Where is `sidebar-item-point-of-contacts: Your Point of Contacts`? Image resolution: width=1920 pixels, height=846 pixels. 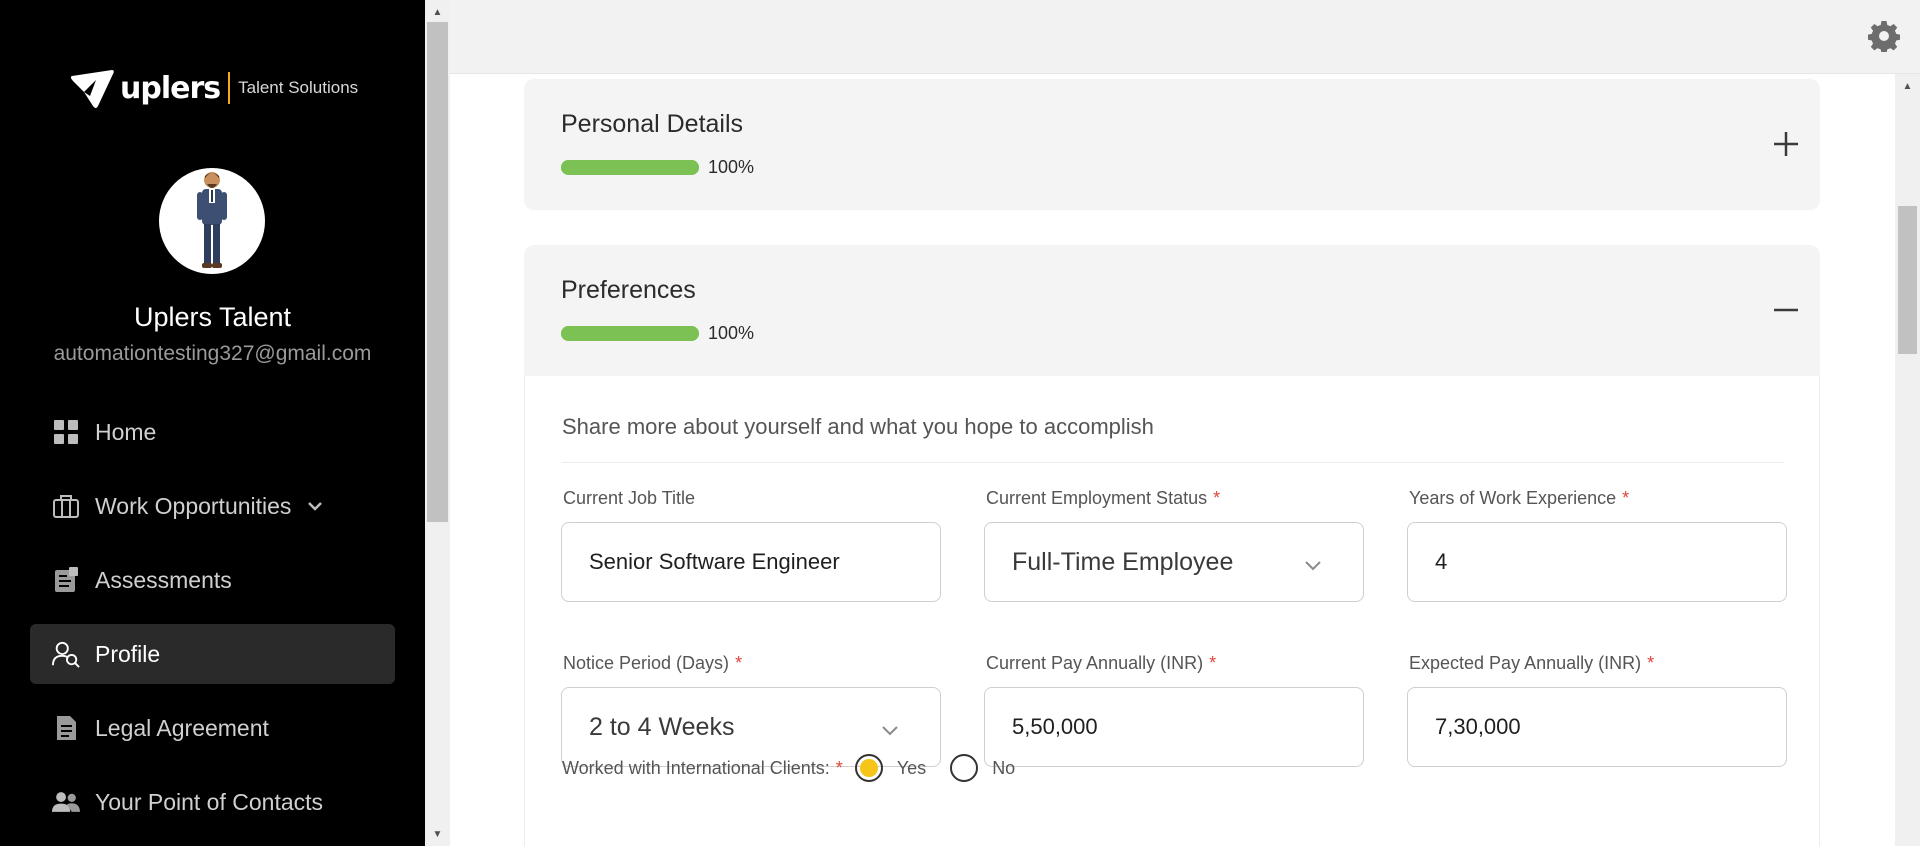 sidebar-item-point-of-contacts: Your Point of Contacts is located at coordinates (212, 802).